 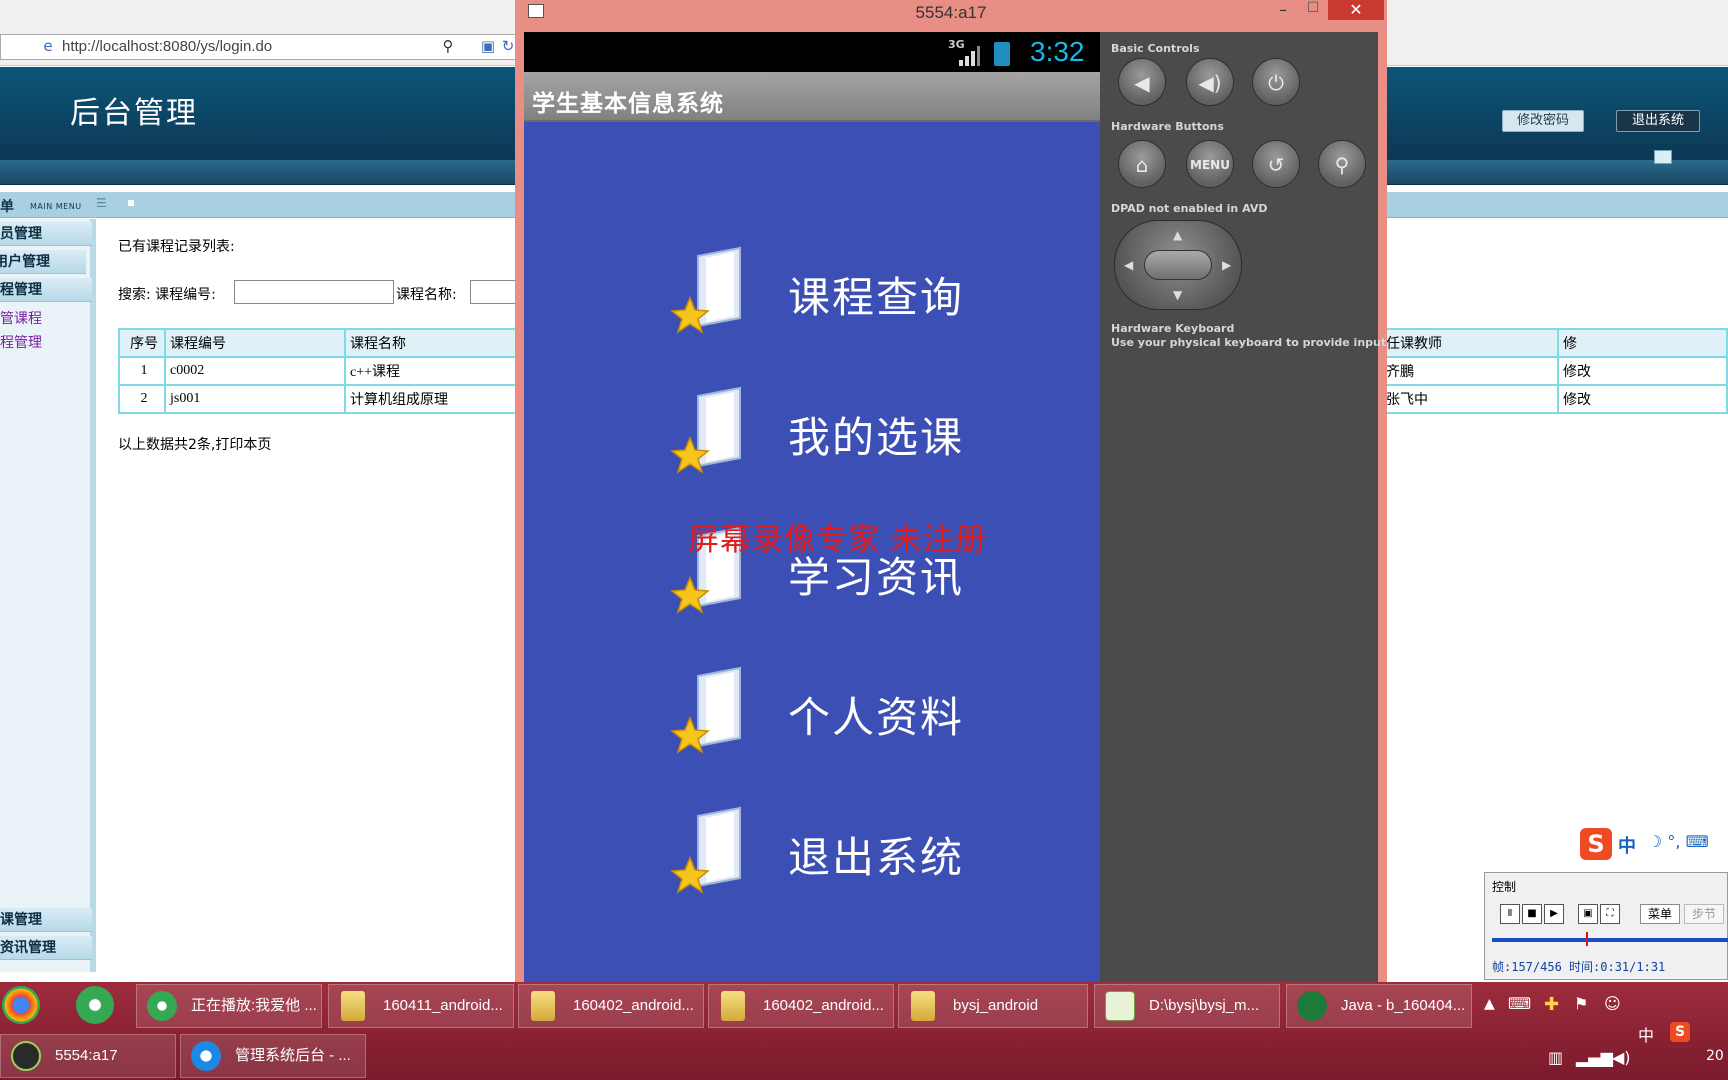 What do you see at coordinates (176, 247) in the screenshot?
I see `content-title: 已有课程记录列表:` at bounding box center [176, 247].